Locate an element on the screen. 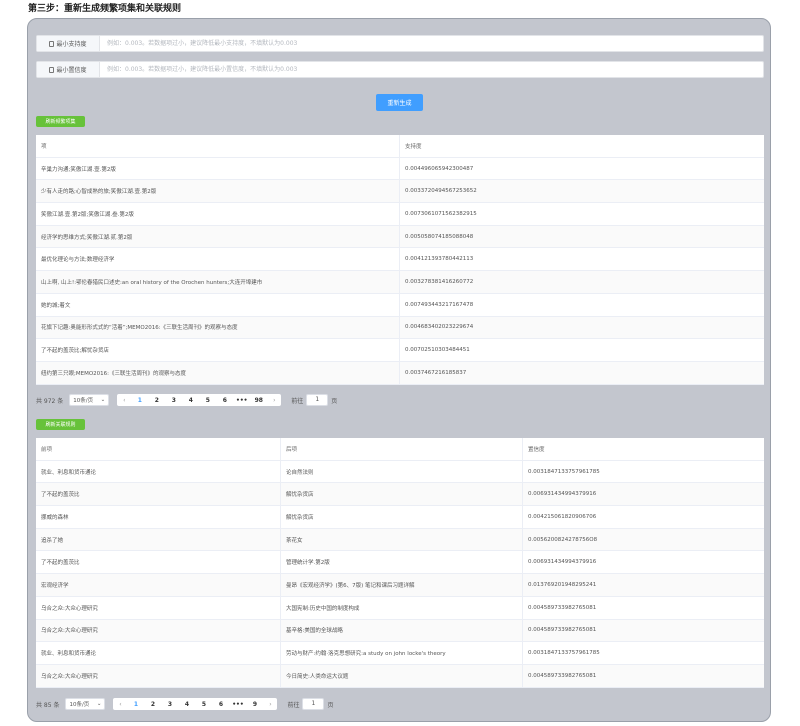  refresh-itemsets-button: 刷新频繁项集 is located at coordinates (60, 121).